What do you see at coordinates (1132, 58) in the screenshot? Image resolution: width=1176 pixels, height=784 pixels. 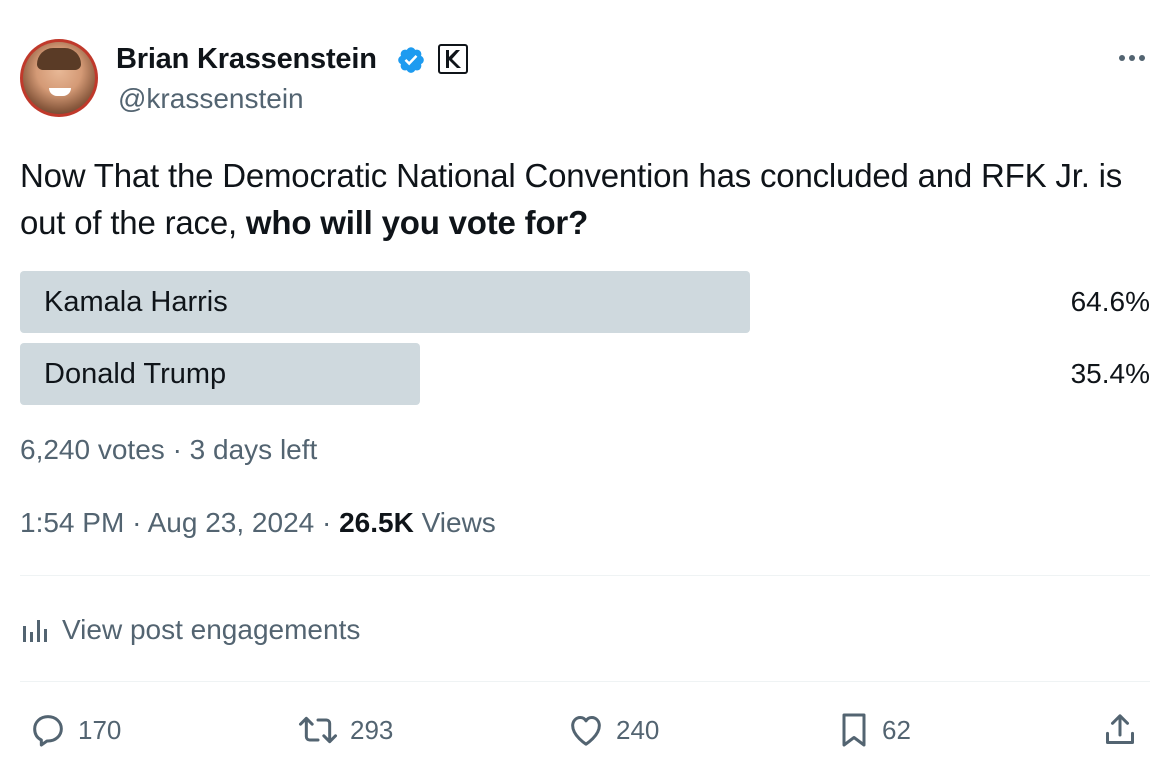 I see `more-options-icon` at bounding box center [1132, 58].